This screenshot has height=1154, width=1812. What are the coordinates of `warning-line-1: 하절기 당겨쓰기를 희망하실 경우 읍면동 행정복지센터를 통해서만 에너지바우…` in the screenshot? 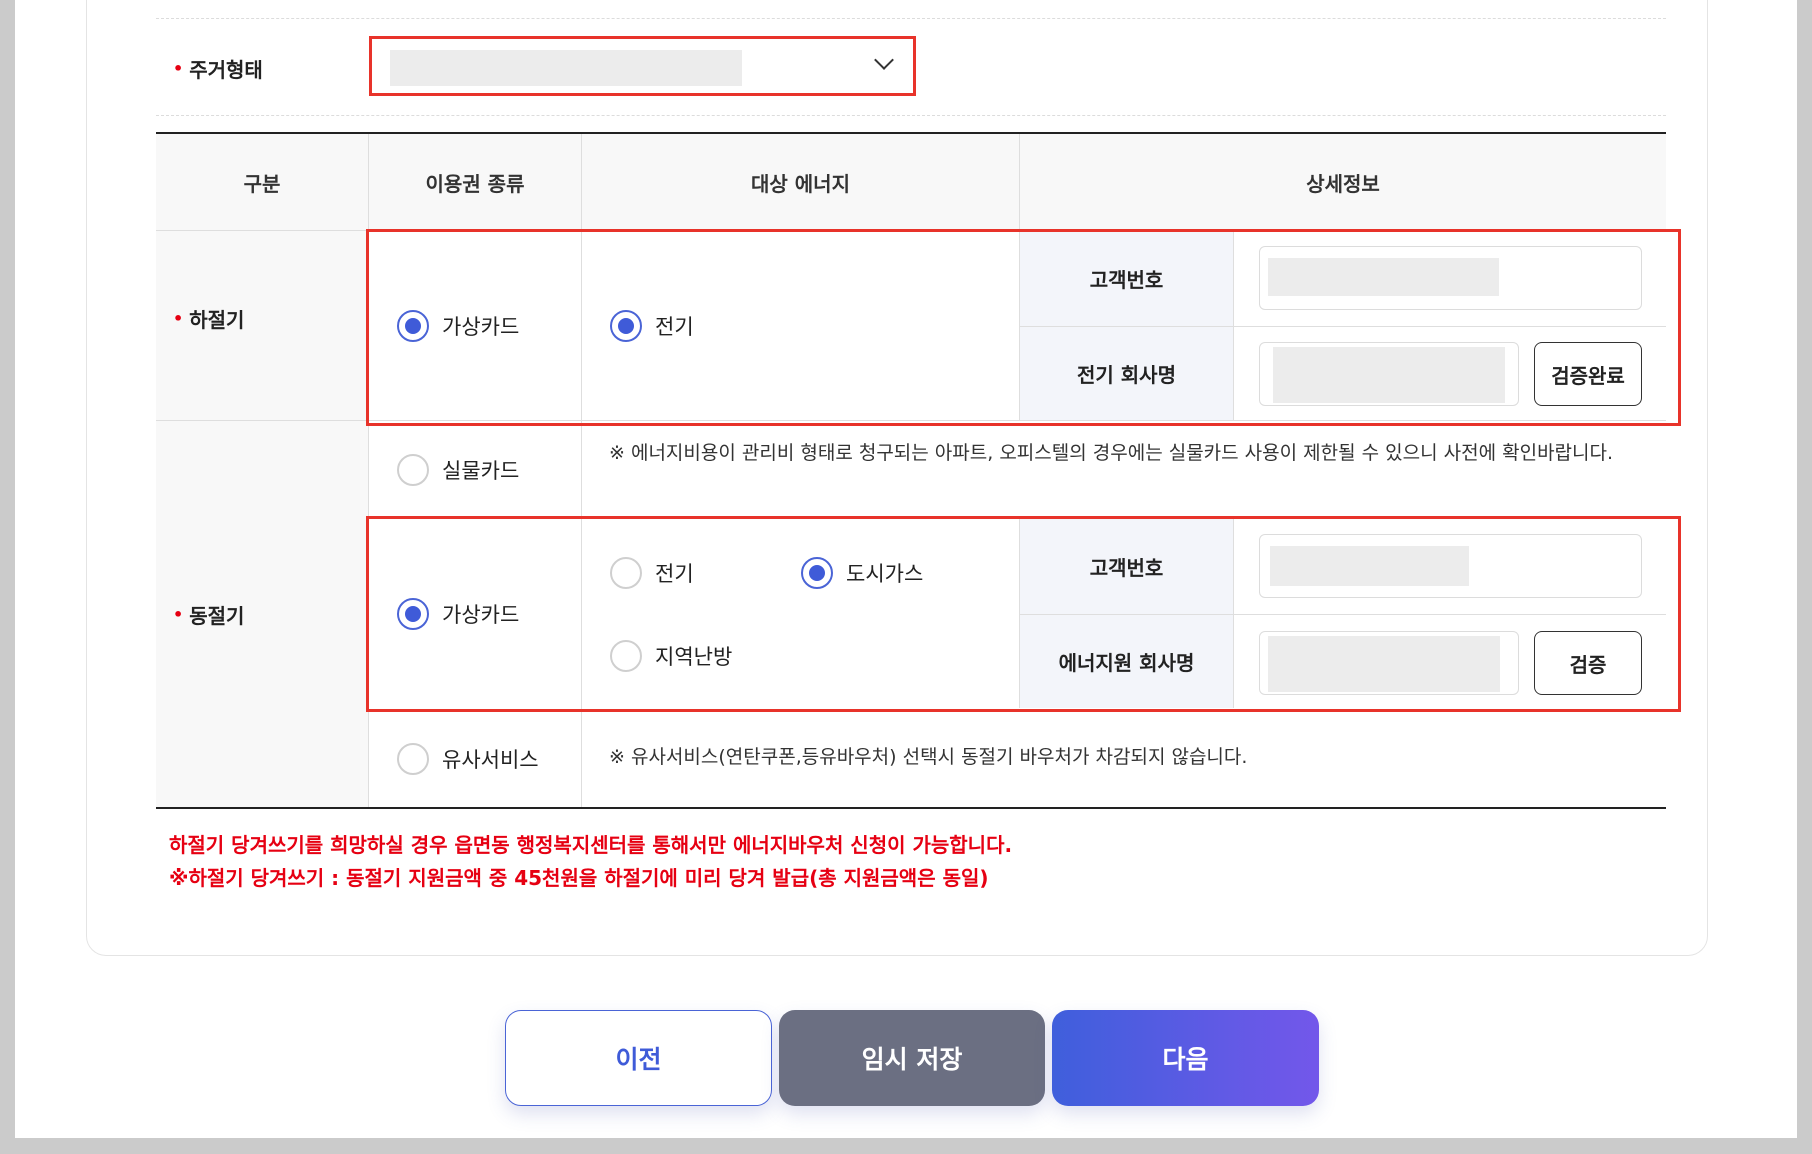 It's located at (591, 845).